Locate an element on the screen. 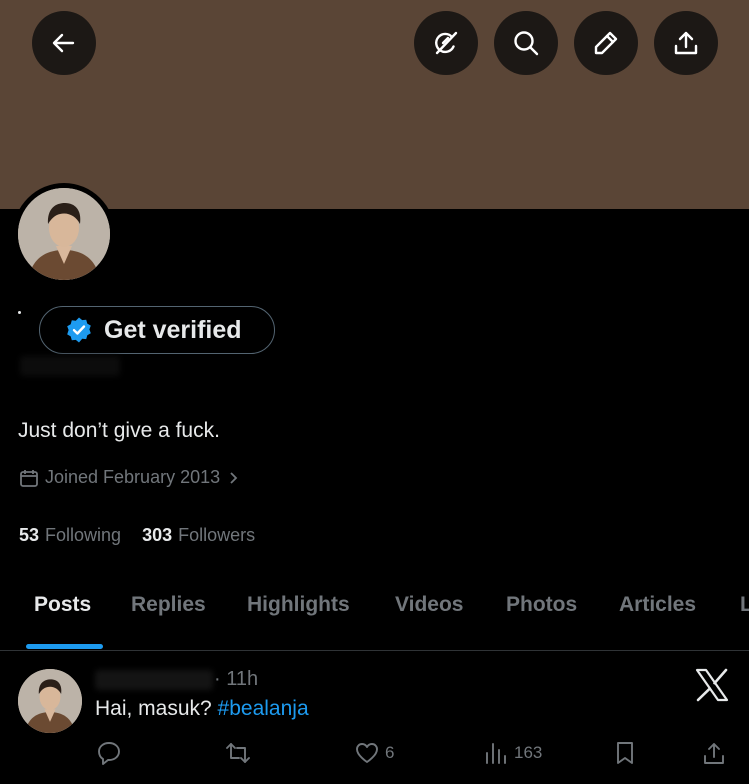  tab-videos: Videos is located at coordinates (429, 605).